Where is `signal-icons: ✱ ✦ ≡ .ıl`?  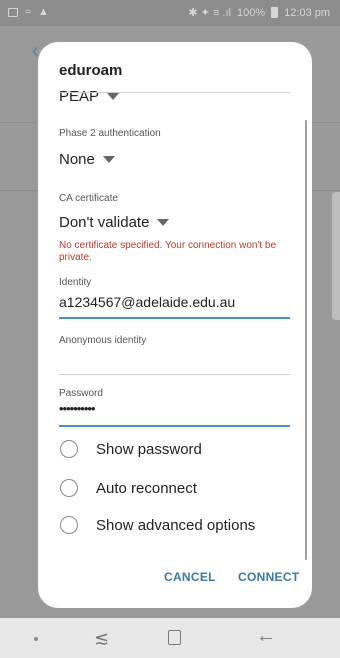 signal-icons: ✱ ✦ ≡ .ıl is located at coordinates (209, 13).